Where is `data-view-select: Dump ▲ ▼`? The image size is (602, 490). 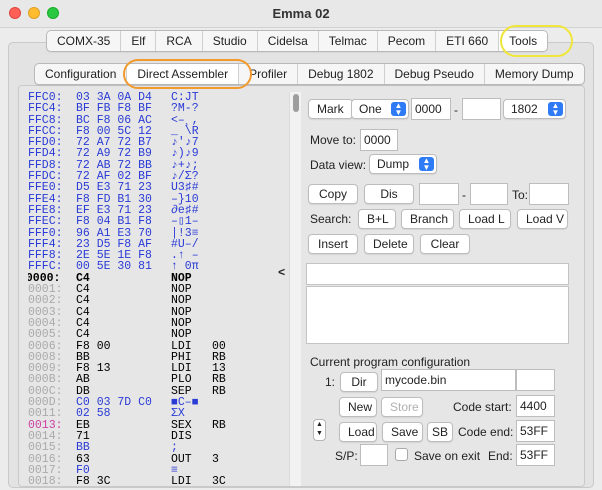 data-view-select: Dump ▲ ▼ is located at coordinates (403, 164).